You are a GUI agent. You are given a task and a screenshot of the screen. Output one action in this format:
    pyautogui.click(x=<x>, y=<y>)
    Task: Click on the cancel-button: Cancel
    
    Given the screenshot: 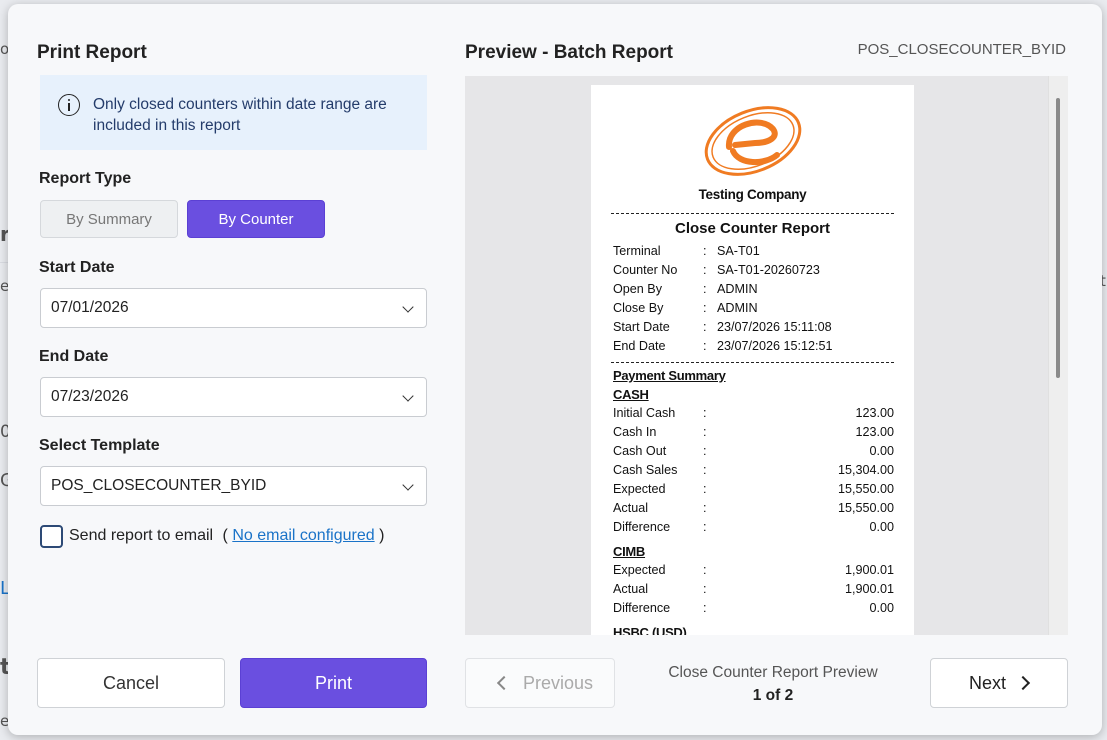 What is the action you would take?
    pyautogui.click(x=131, y=683)
    